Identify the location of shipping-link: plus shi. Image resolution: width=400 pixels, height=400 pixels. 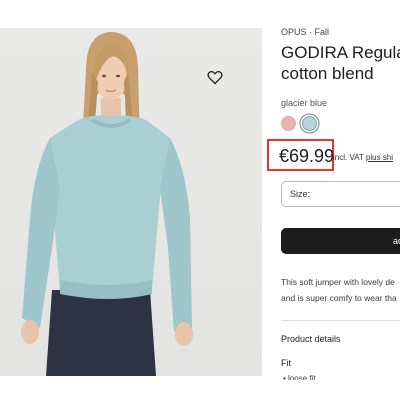
(379, 157).